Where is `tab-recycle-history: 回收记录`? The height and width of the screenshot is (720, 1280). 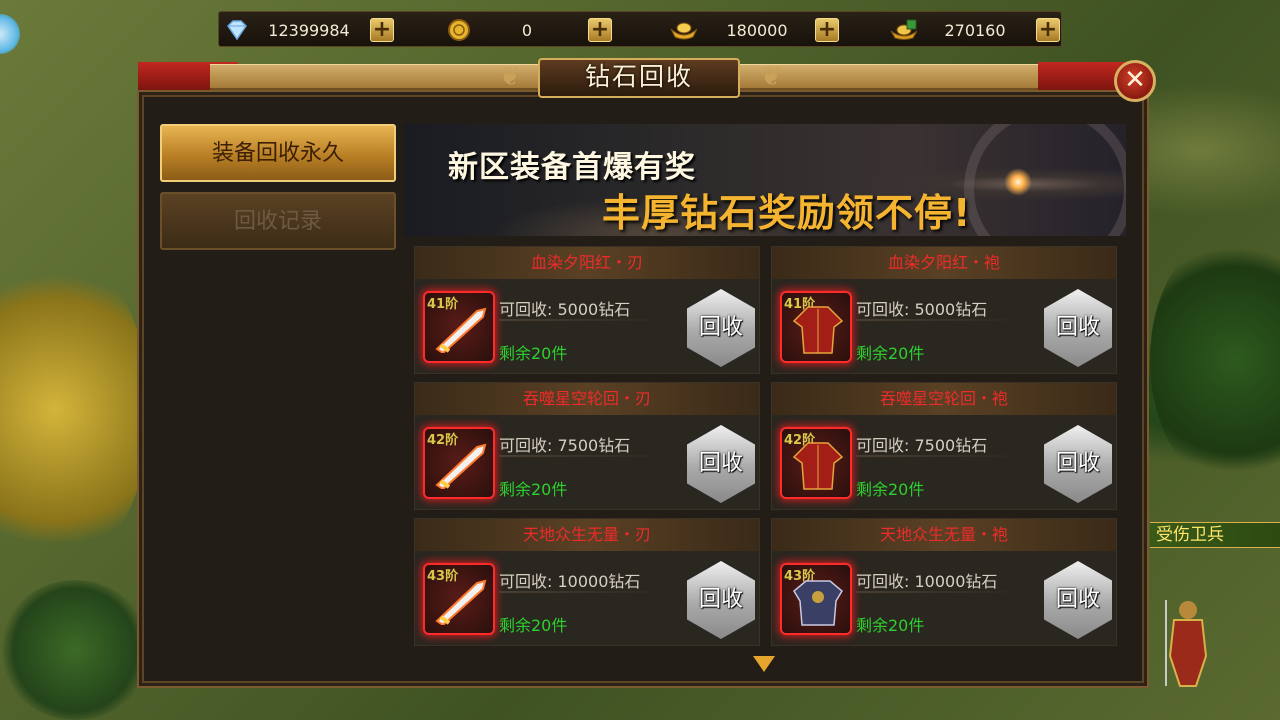 tab-recycle-history: 回收记录 is located at coordinates (278, 221).